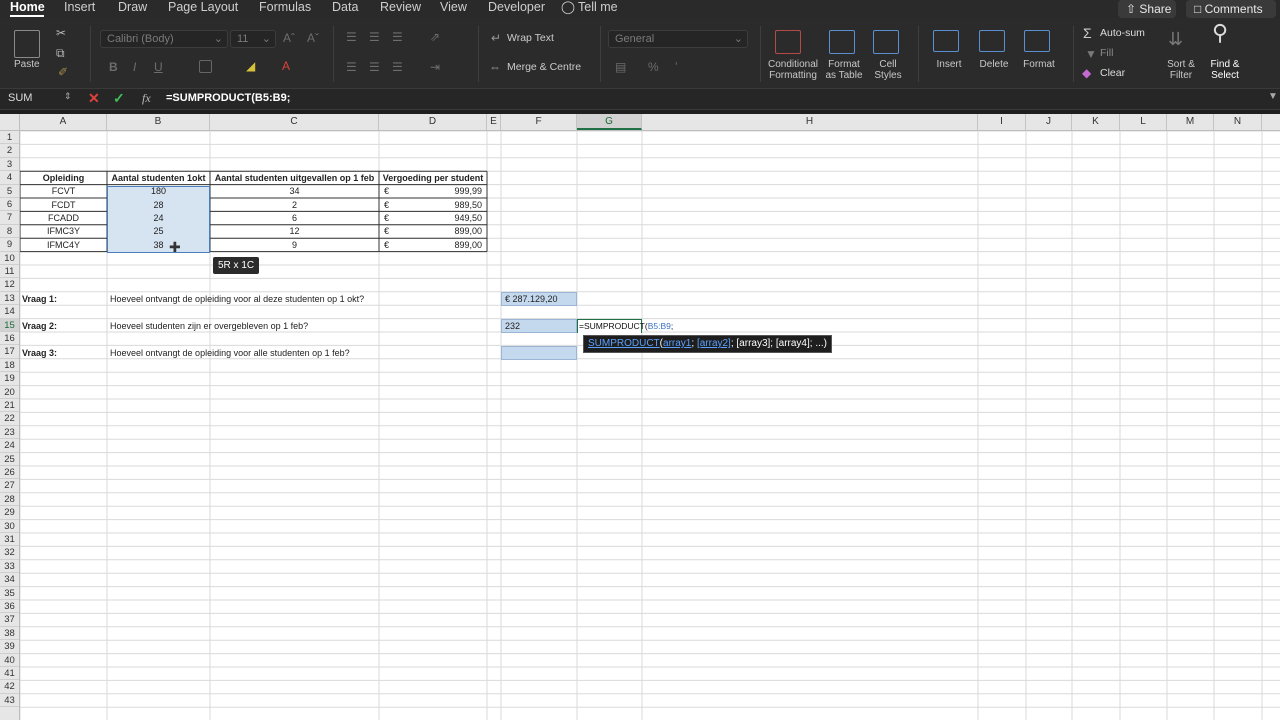 The height and width of the screenshot is (720, 1280). What do you see at coordinates (886, 42) in the screenshot?
I see `cell-styles-icon` at bounding box center [886, 42].